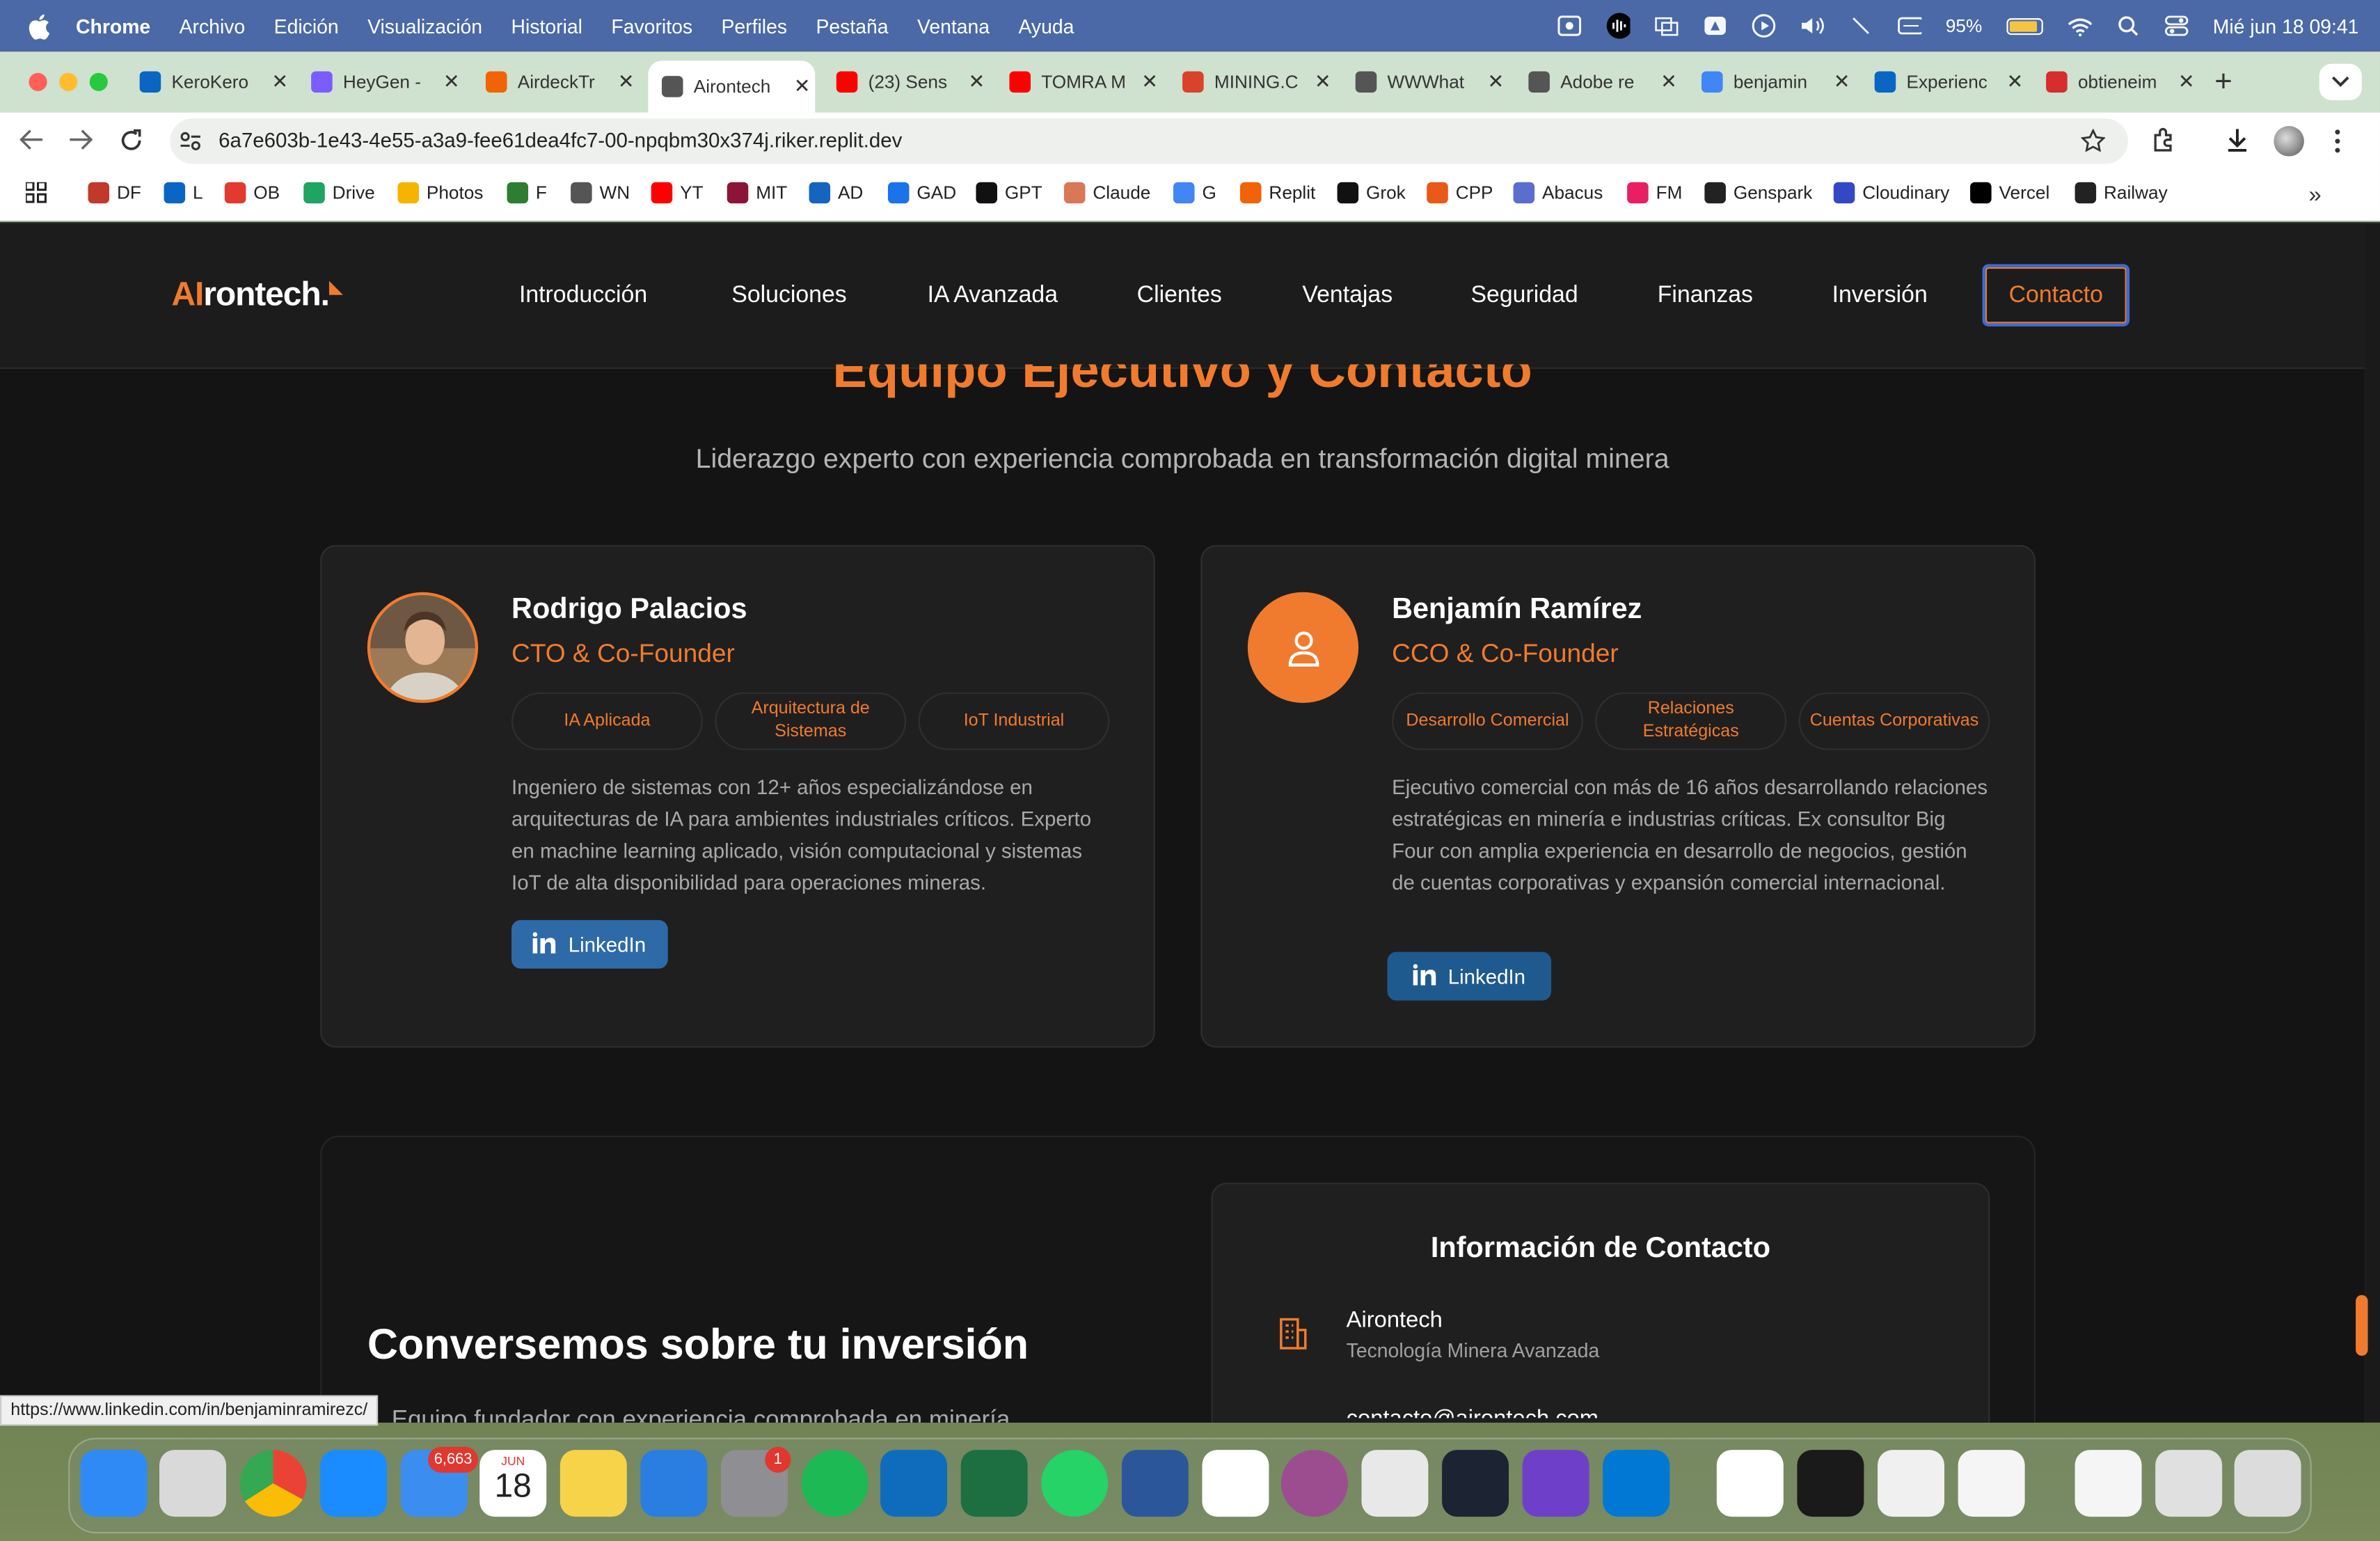  What do you see at coordinates (583, 296) in the screenshot?
I see `nav-introduccion: Introducción` at bounding box center [583, 296].